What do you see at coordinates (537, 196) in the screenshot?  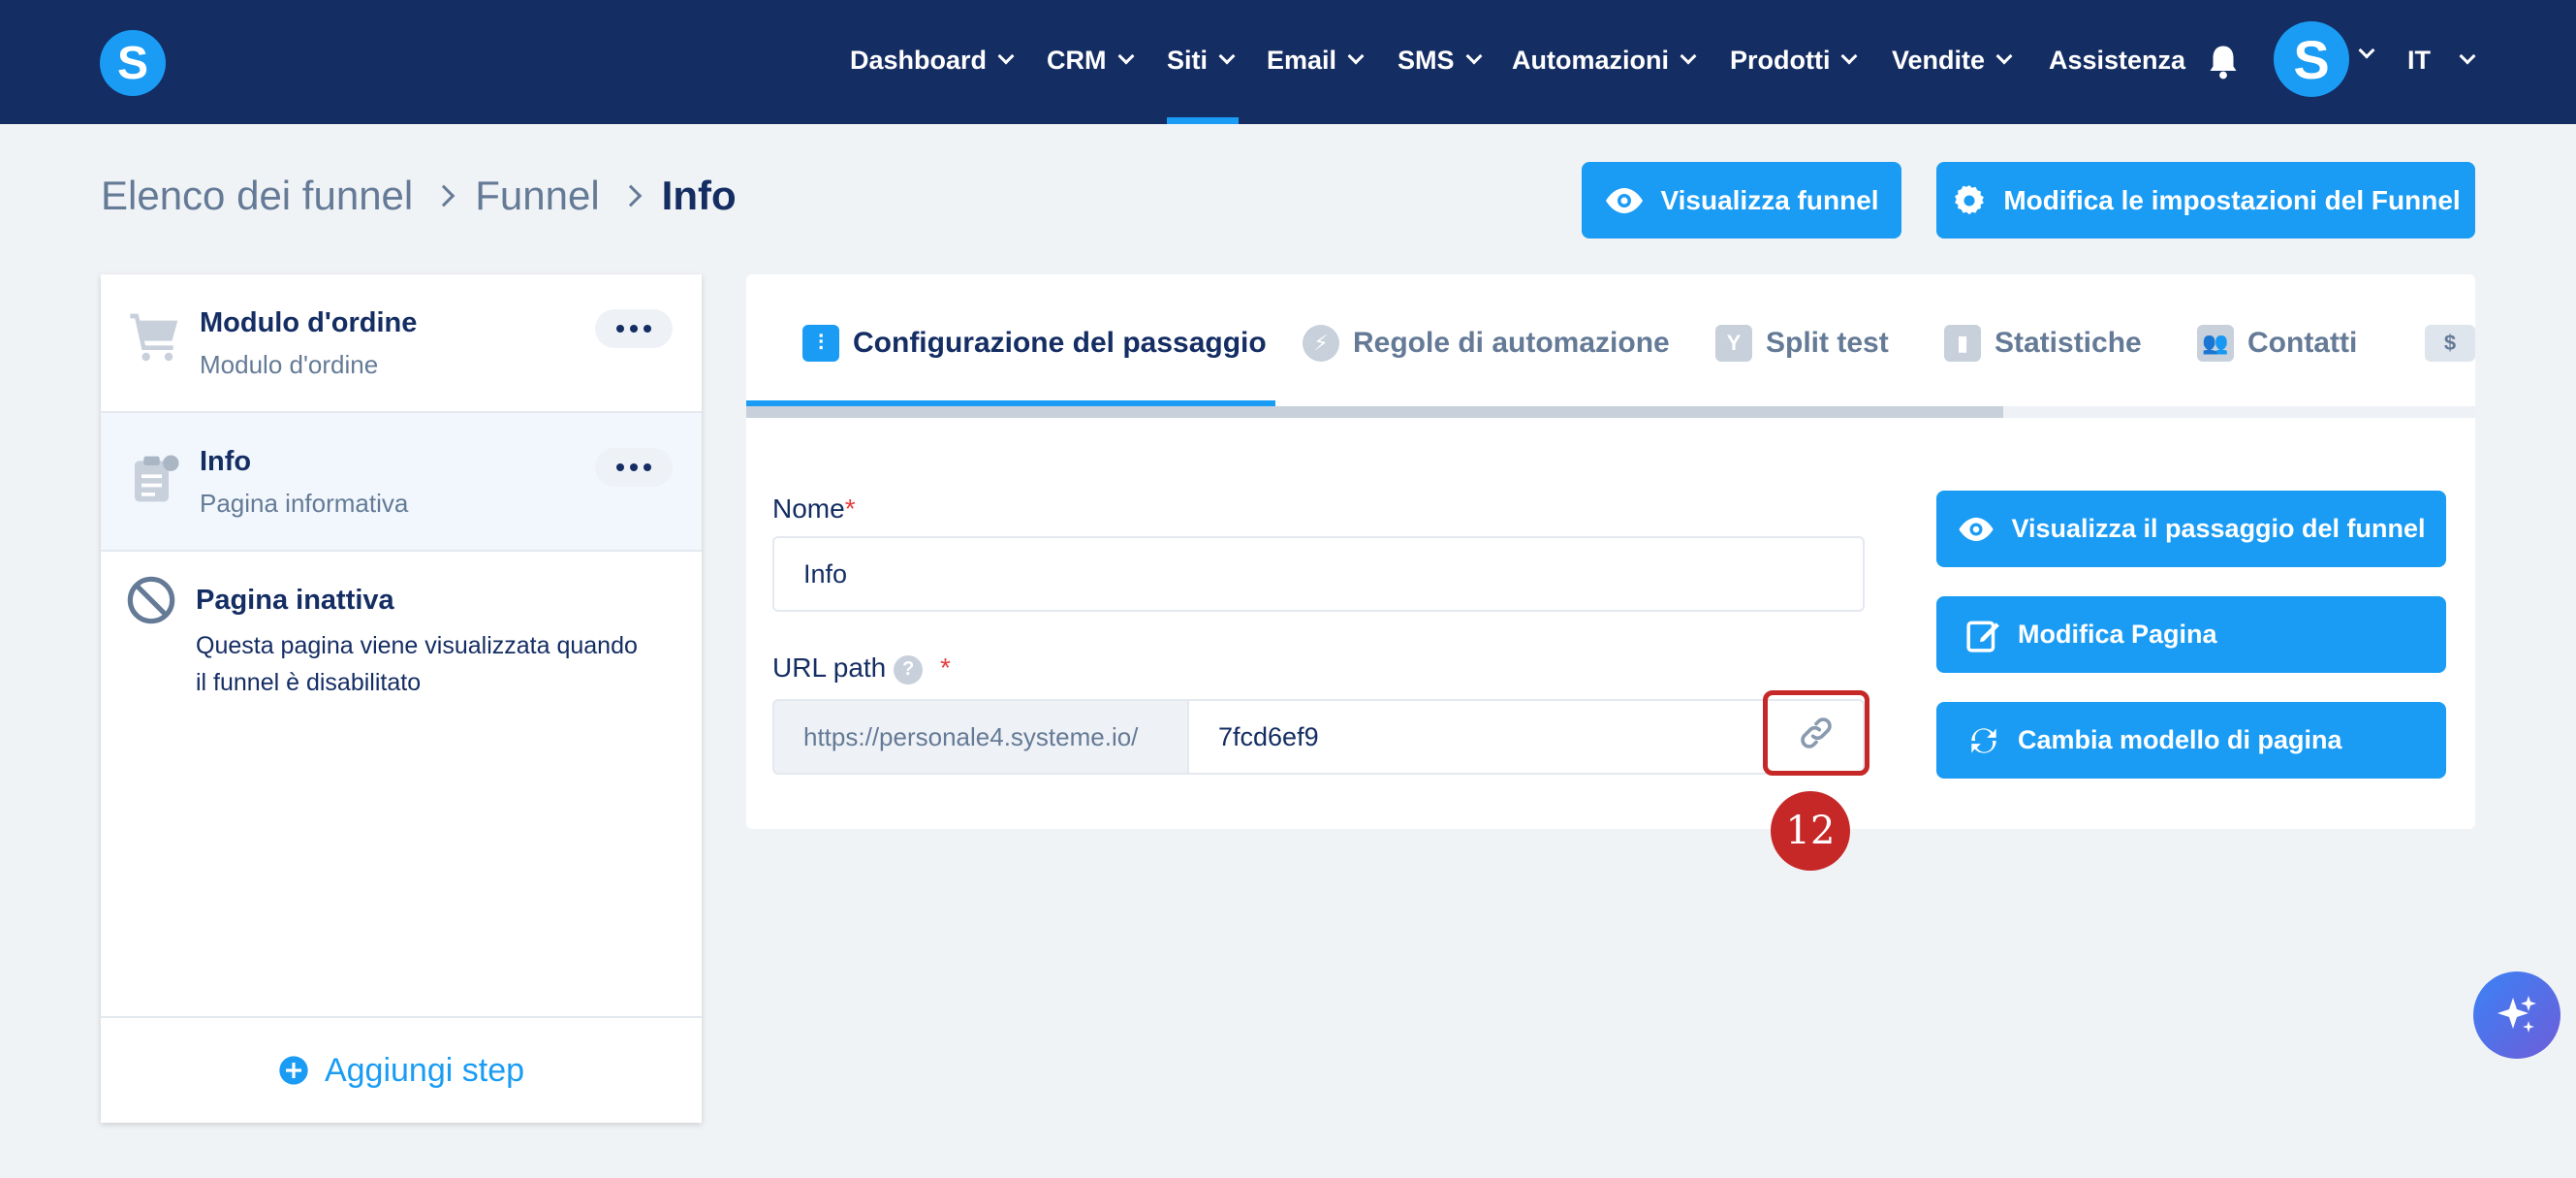 I see `breadcrumb-funnel: Funnel` at bounding box center [537, 196].